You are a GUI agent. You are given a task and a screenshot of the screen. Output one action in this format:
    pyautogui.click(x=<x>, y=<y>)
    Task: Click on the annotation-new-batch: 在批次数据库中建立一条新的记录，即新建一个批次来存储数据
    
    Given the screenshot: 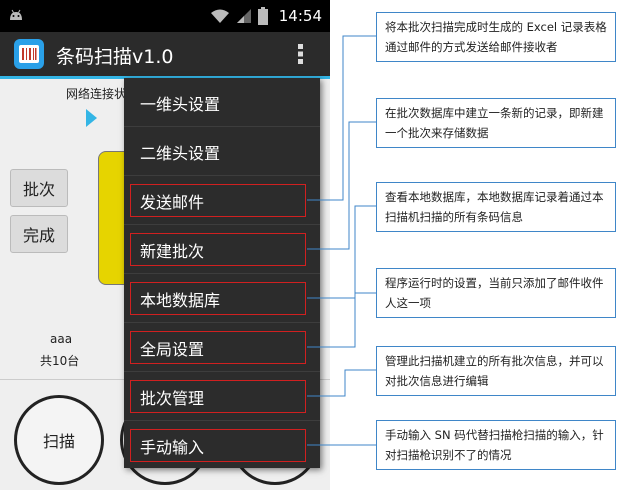 What is the action you would take?
    pyautogui.click(x=496, y=123)
    